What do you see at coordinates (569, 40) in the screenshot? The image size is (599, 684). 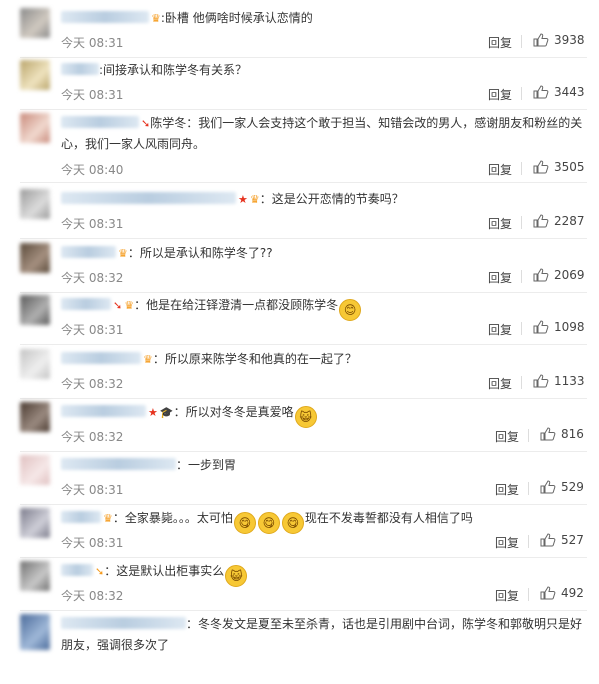 I see `like-count: 3938` at bounding box center [569, 40].